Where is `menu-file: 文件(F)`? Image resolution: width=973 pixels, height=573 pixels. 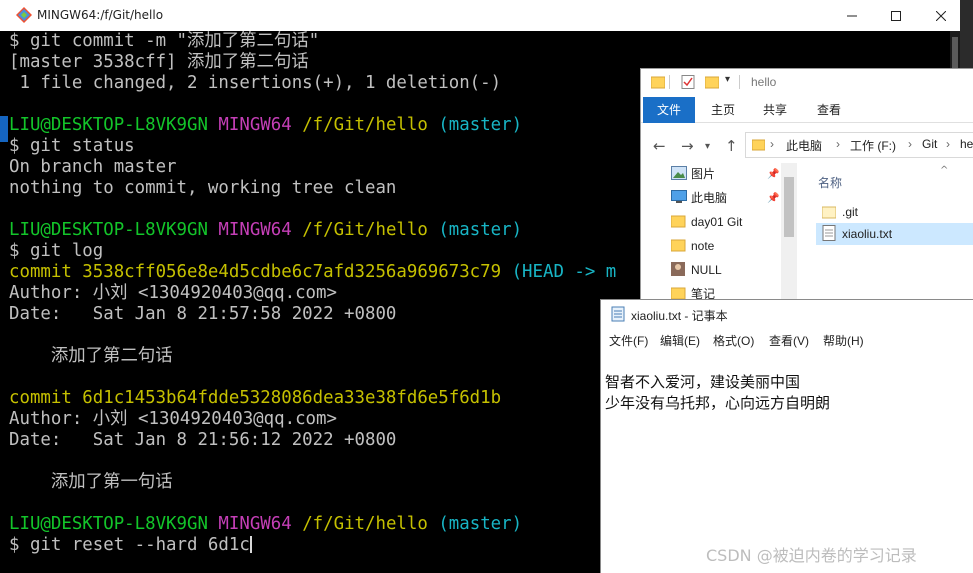
menu-file: 文件(F) is located at coordinates (628, 340).